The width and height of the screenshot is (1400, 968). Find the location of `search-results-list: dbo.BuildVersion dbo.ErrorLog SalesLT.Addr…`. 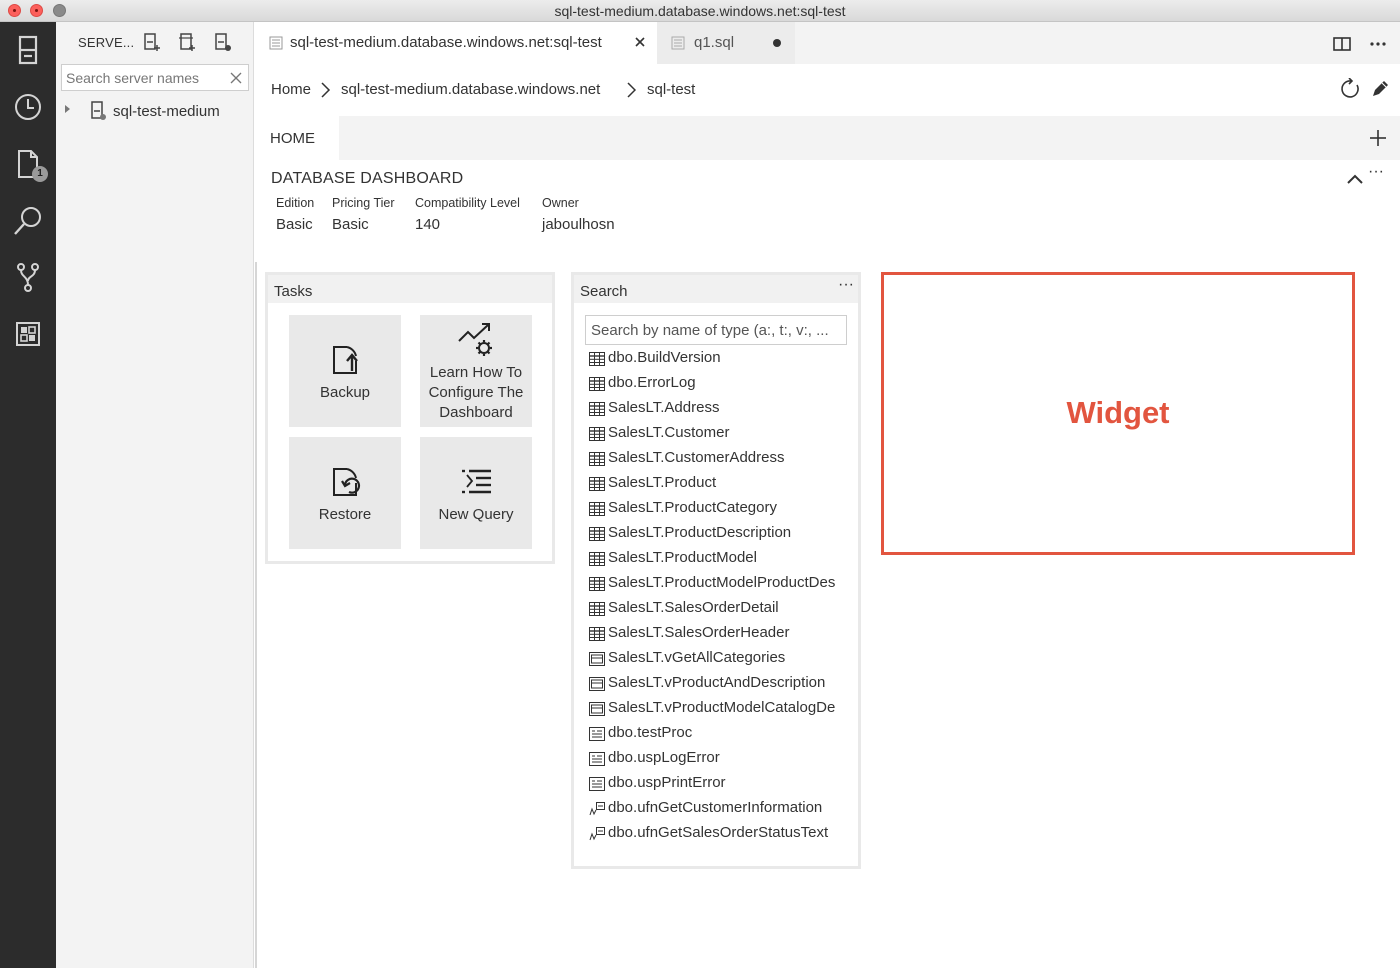

search-results-list: dbo.BuildVersion dbo.ErrorLog SalesLT.Addr… is located at coordinates (719, 597).